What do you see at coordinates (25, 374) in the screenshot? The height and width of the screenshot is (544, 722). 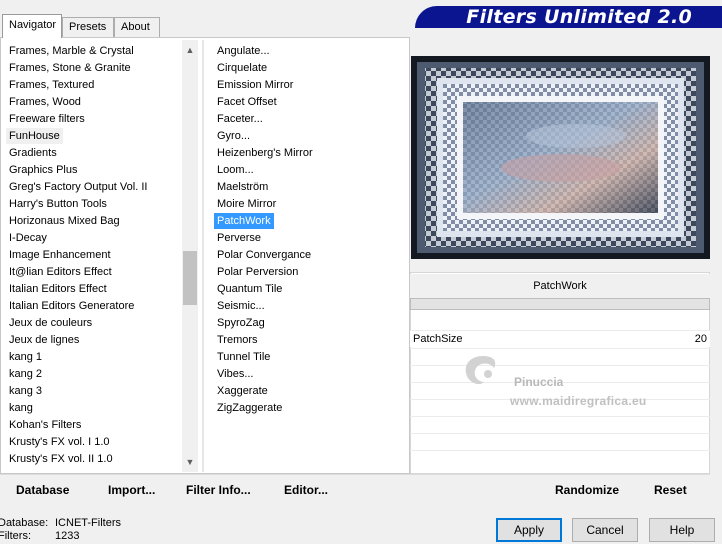 I see `category-item: kang 2` at bounding box center [25, 374].